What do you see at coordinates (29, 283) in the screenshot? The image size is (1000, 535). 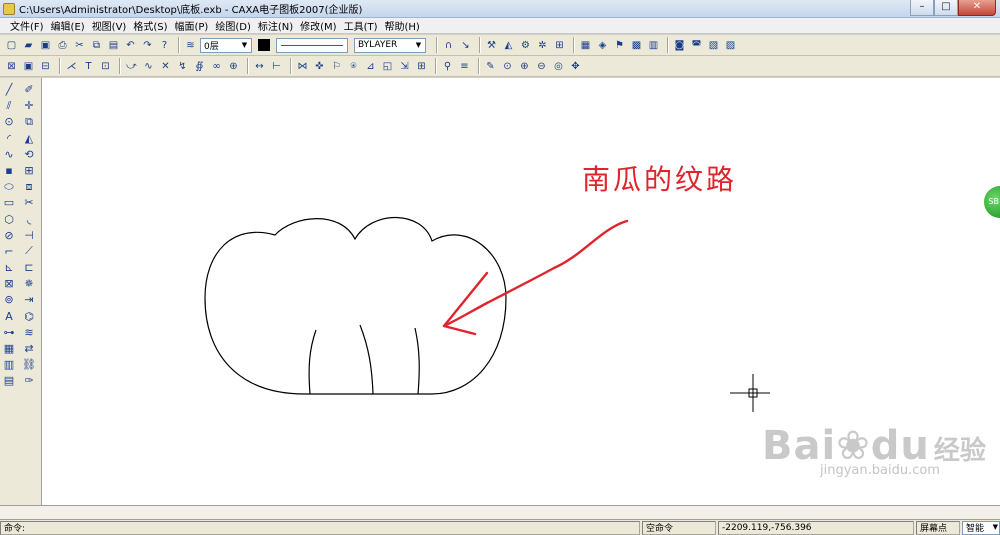 I see `explode-icon: ✵` at bounding box center [29, 283].